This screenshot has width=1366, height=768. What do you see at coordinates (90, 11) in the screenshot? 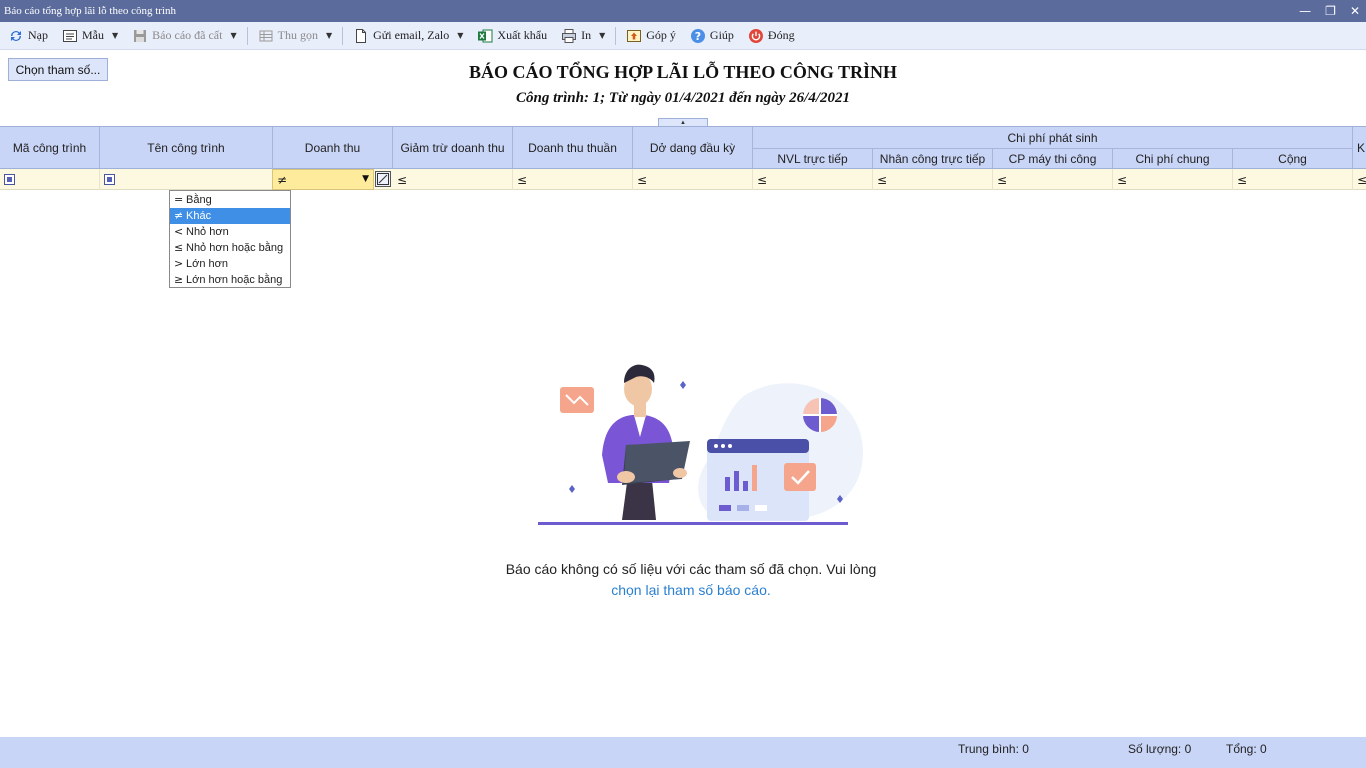
I see `window-title: Báo cáo tổng hợp lãi lỗ theo công trình` at bounding box center [90, 11].